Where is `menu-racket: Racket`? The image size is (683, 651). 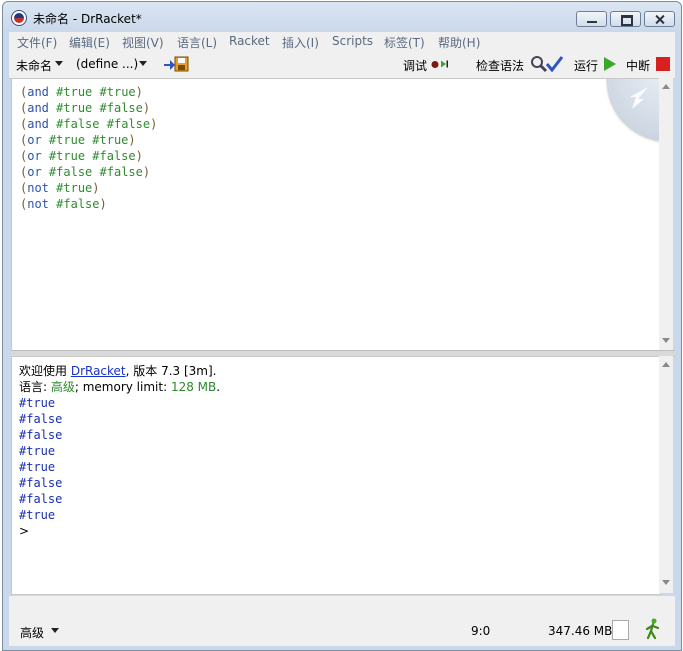
menu-racket: Racket is located at coordinates (249, 41).